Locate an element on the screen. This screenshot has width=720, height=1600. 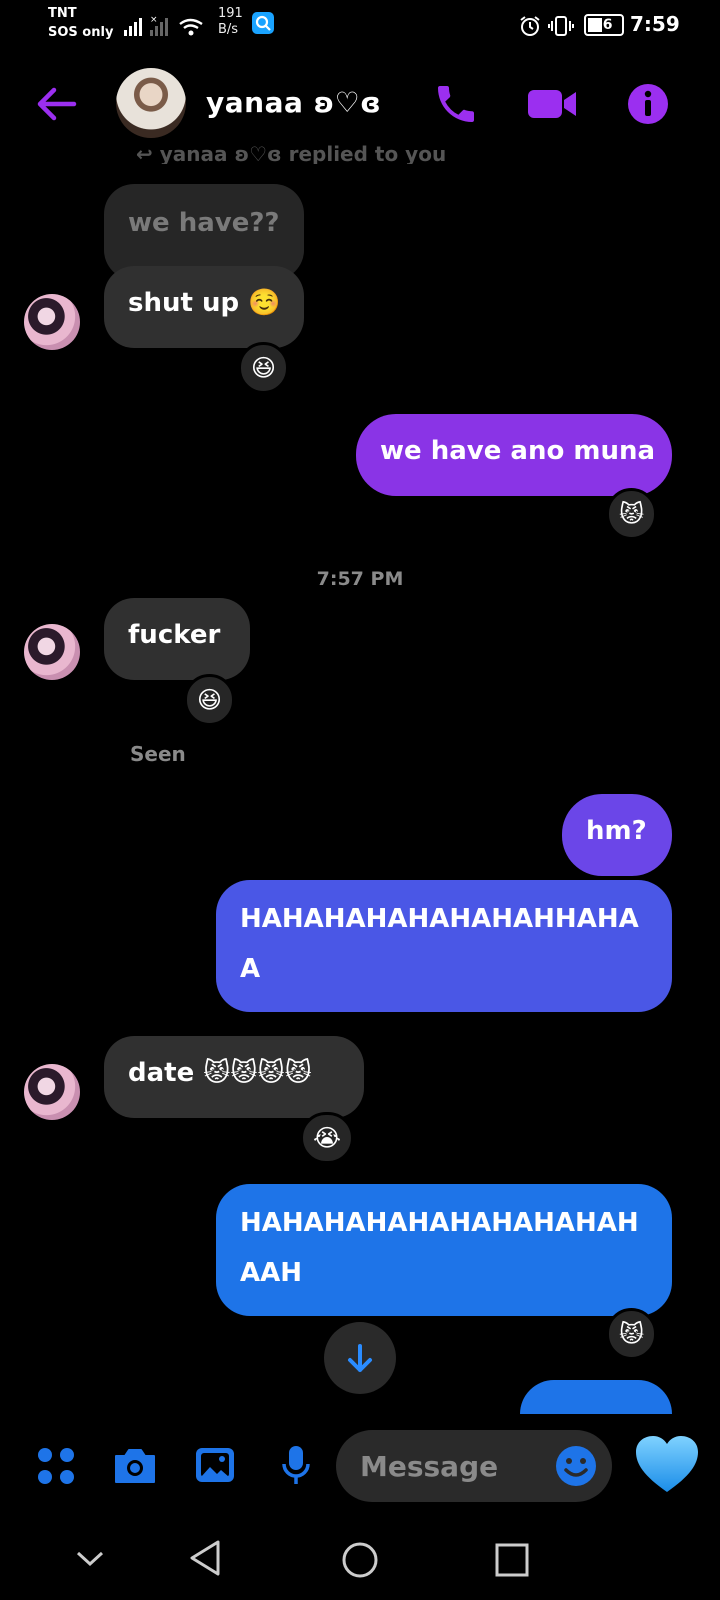
alarm-icon is located at coordinates (530, 28).